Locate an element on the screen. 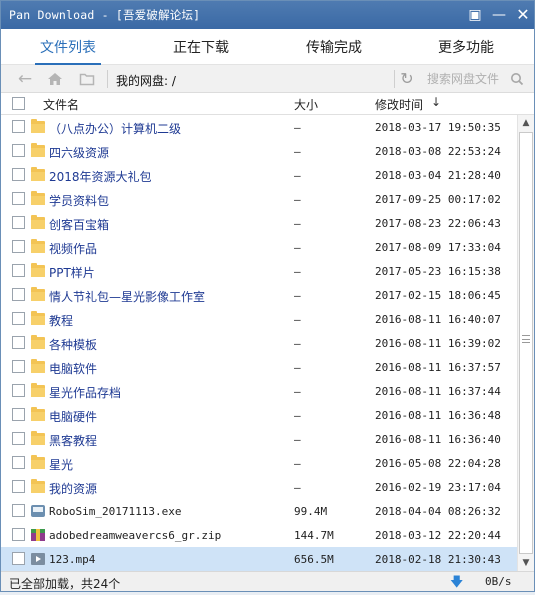 This screenshot has width=535, height=595. column-modified-time: 修改时间 is located at coordinates (399, 104).